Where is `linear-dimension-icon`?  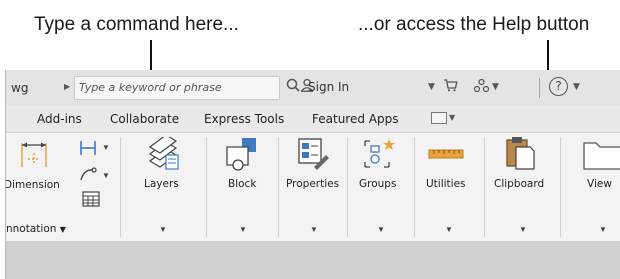 linear-dimension-icon is located at coordinates (34, 159).